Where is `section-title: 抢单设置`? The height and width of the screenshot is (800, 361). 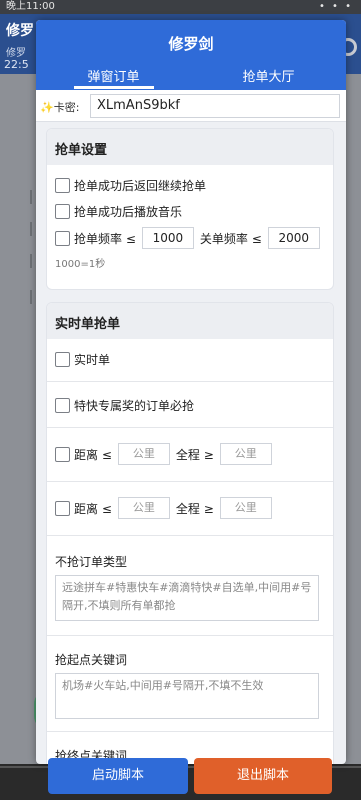 section-title: 抢单设置 is located at coordinates (190, 147).